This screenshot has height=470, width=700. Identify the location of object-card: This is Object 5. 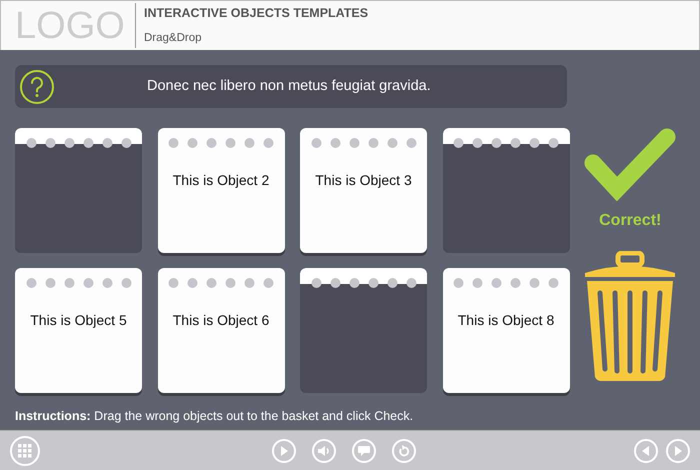
(78, 330).